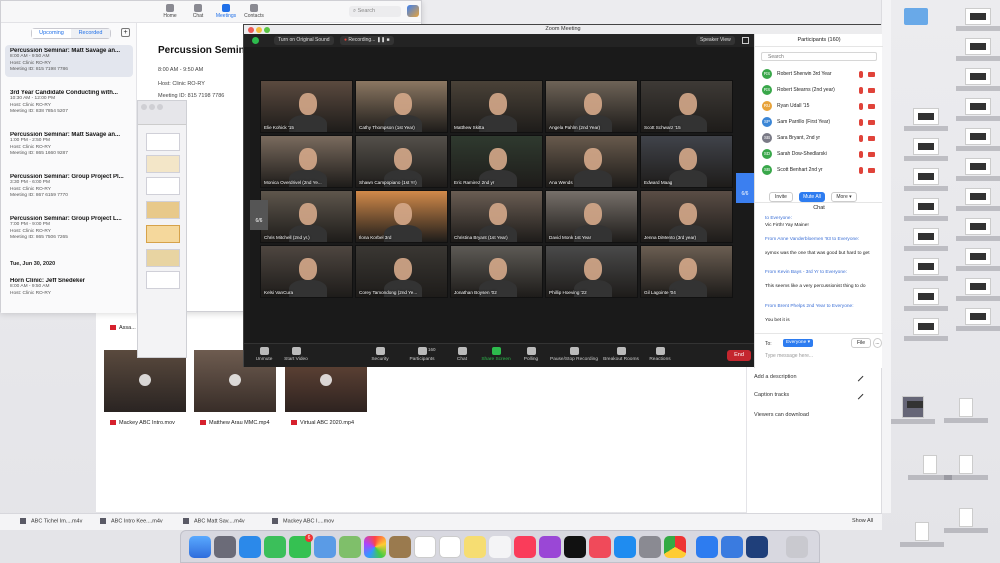  Describe the element at coordinates (255, 40) in the screenshot. I see `shield-icon` at that location.